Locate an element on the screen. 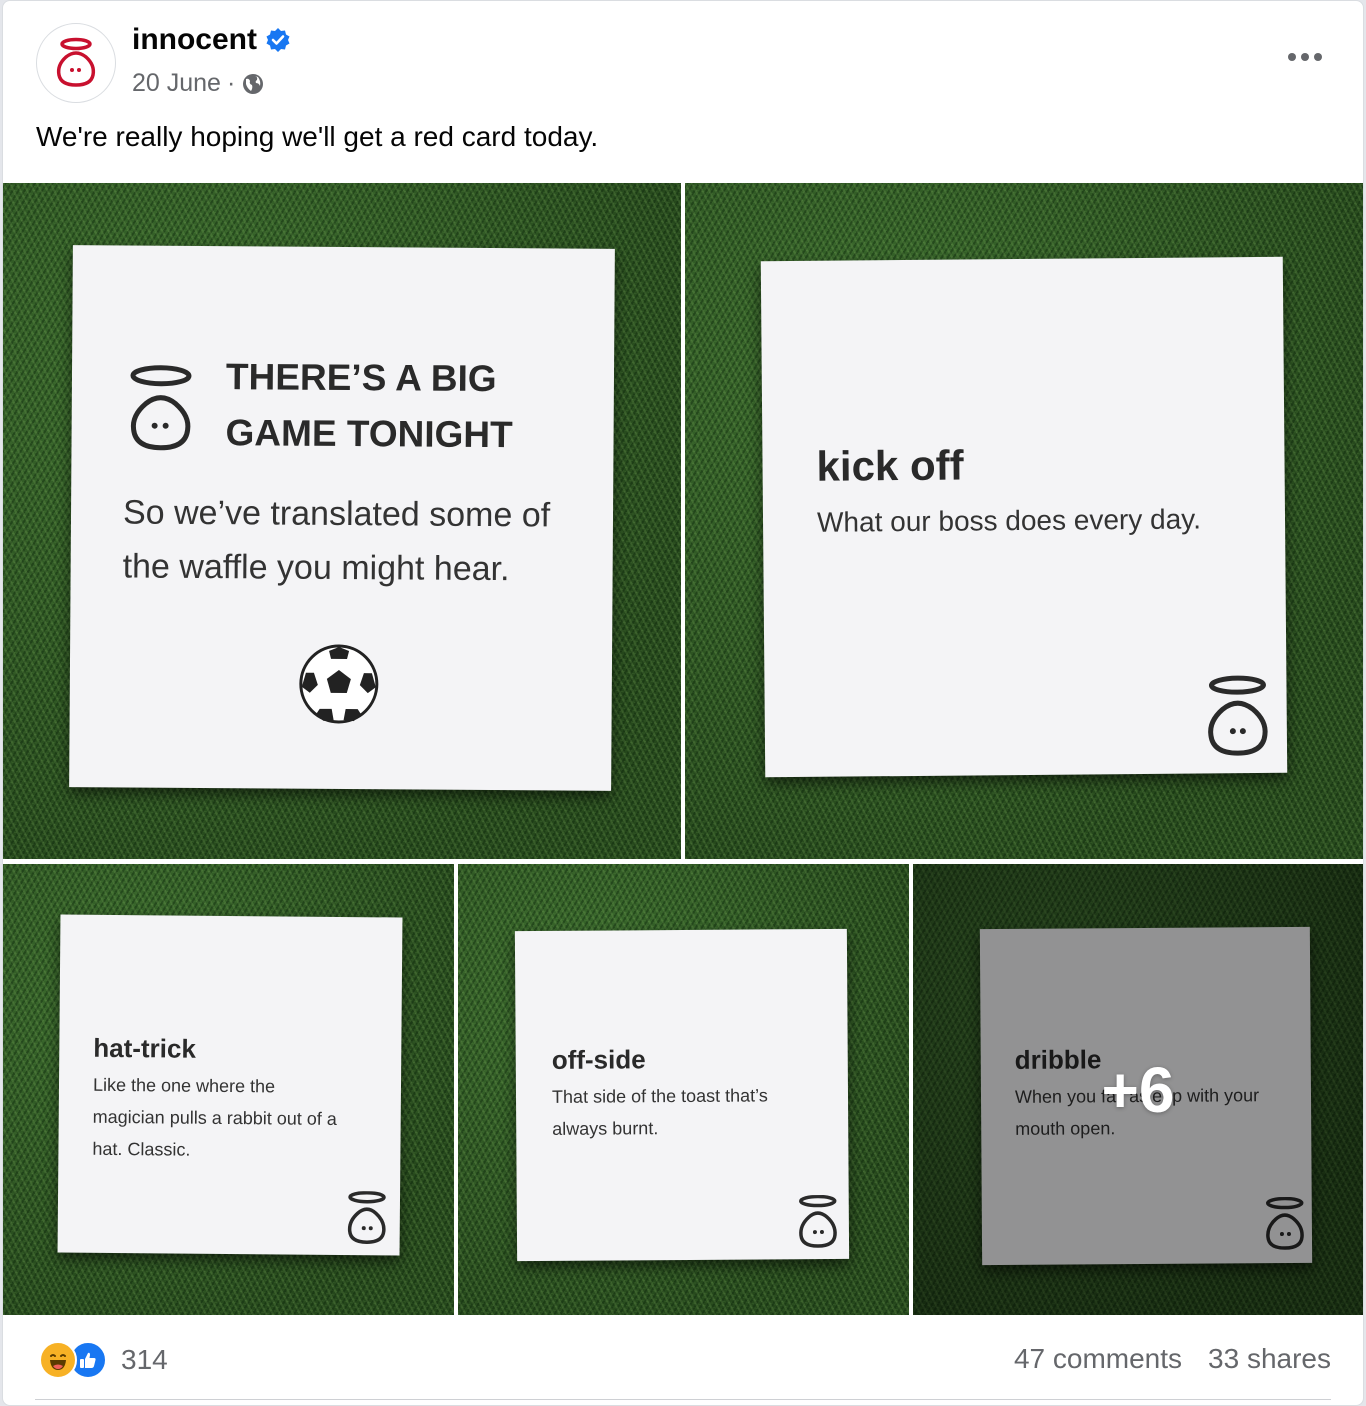  post-date: 20 June is located at coordinates (176, 83).